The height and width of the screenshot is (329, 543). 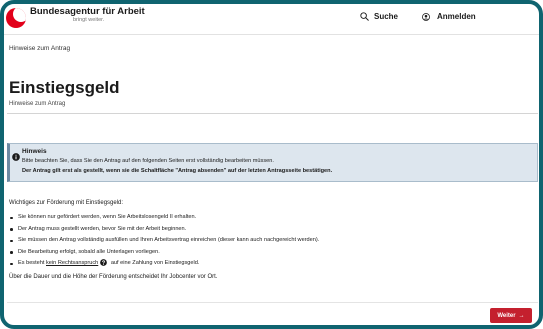 What do you see at coordinates (104, 262) in the screenshot?
I see `help-icon` at bounding box center [104, 262].